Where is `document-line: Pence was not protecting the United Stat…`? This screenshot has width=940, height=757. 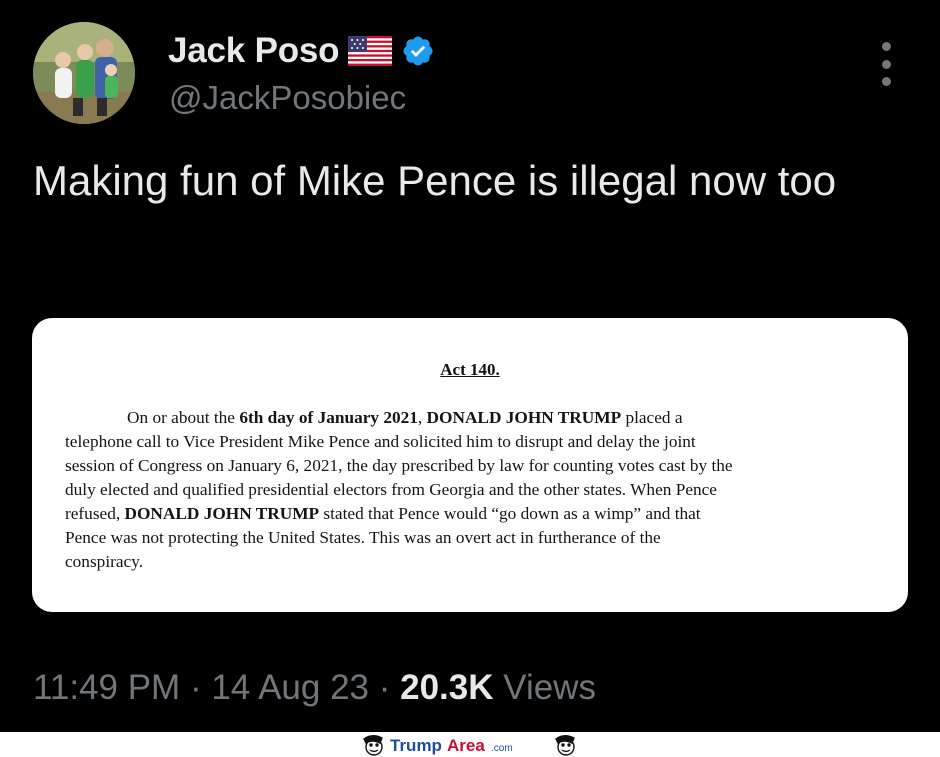
document-line: Pence was not protecting the United Stat… is located at coordinates (363, 537).